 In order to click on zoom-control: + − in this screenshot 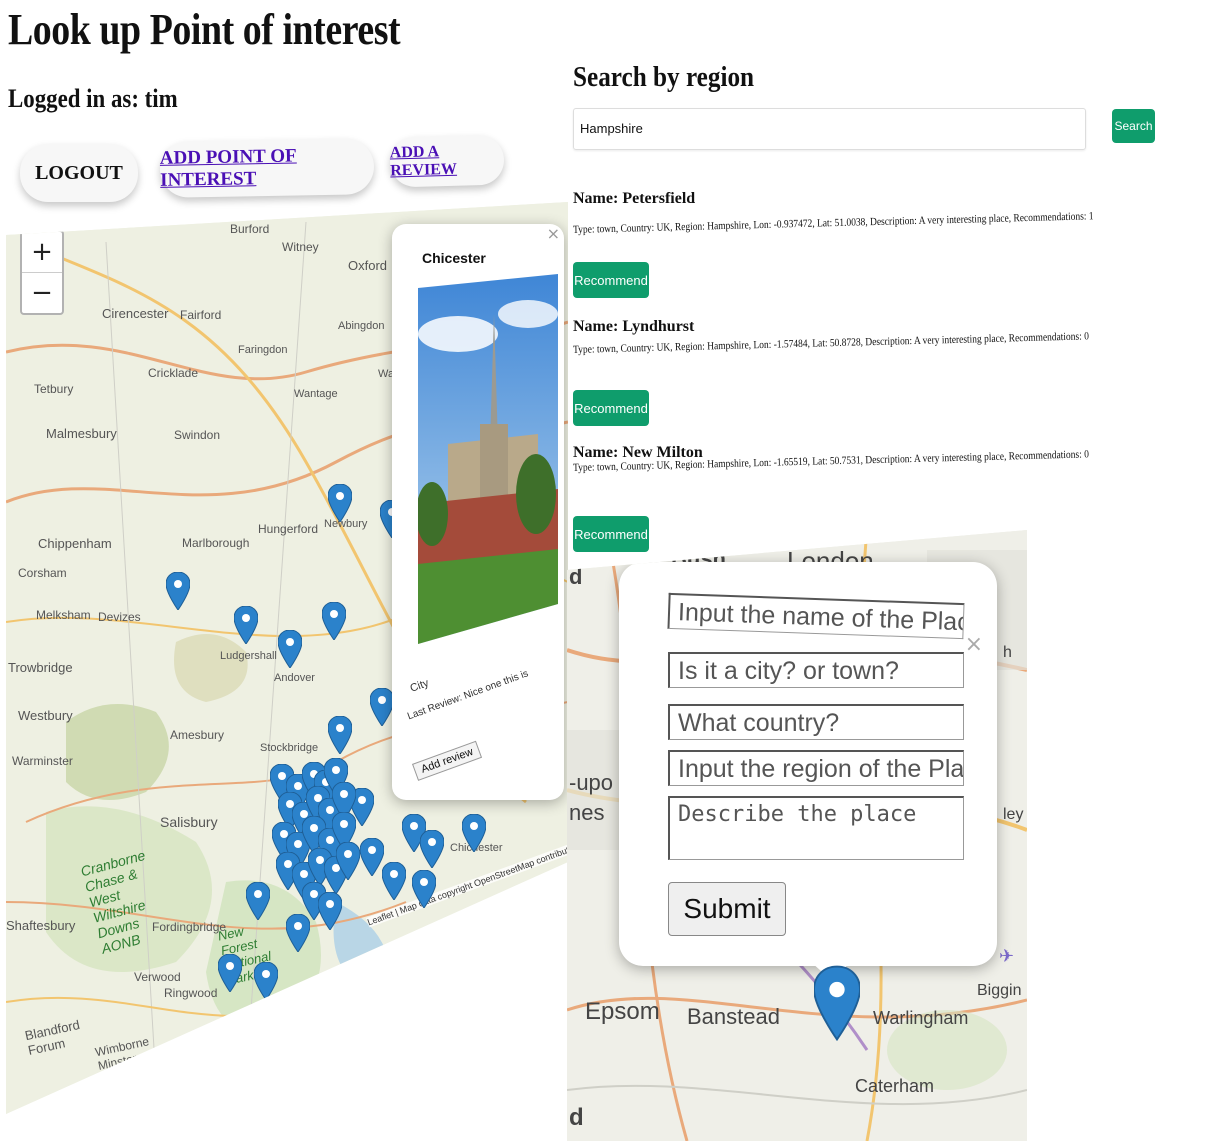, I will do `click(42, 272)`.